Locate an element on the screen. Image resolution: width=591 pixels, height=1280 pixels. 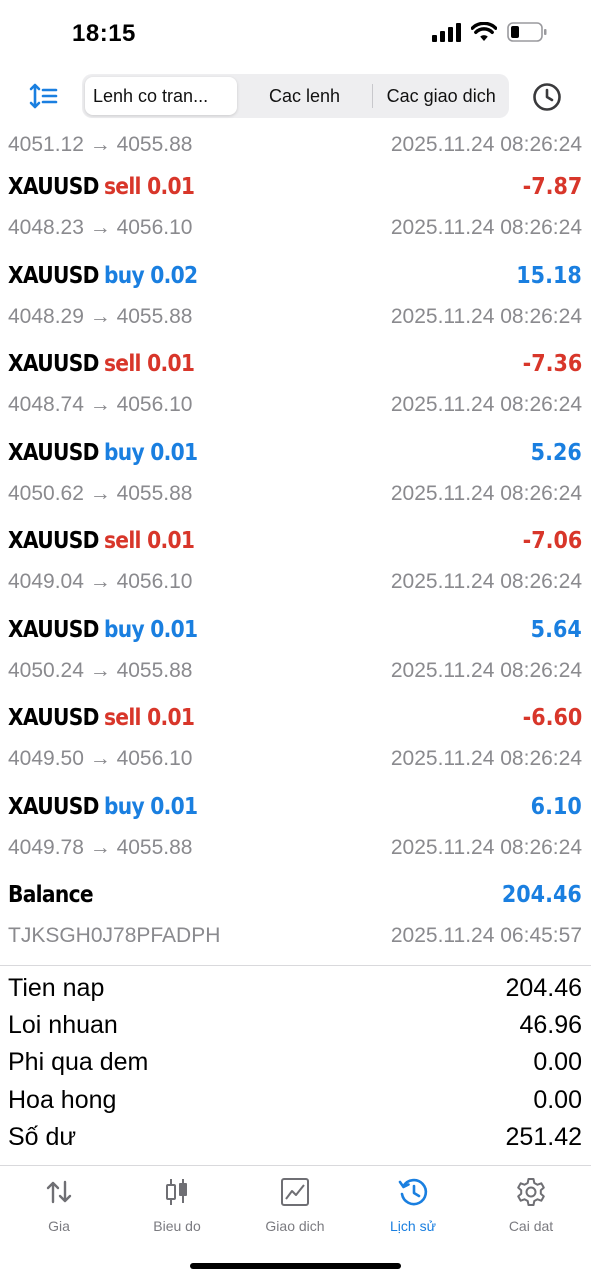
tab-trade: Giao dich is located at coordinates (295, 1206).